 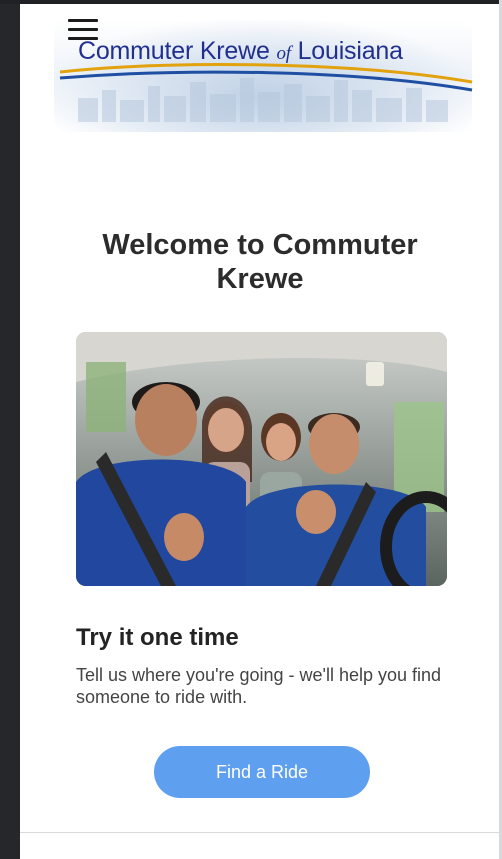 What do you see at coordinates (259, 71) in the screenshot?
I see `header: Commuter Krewe of Louisiana` at bounding box center [259, 71].